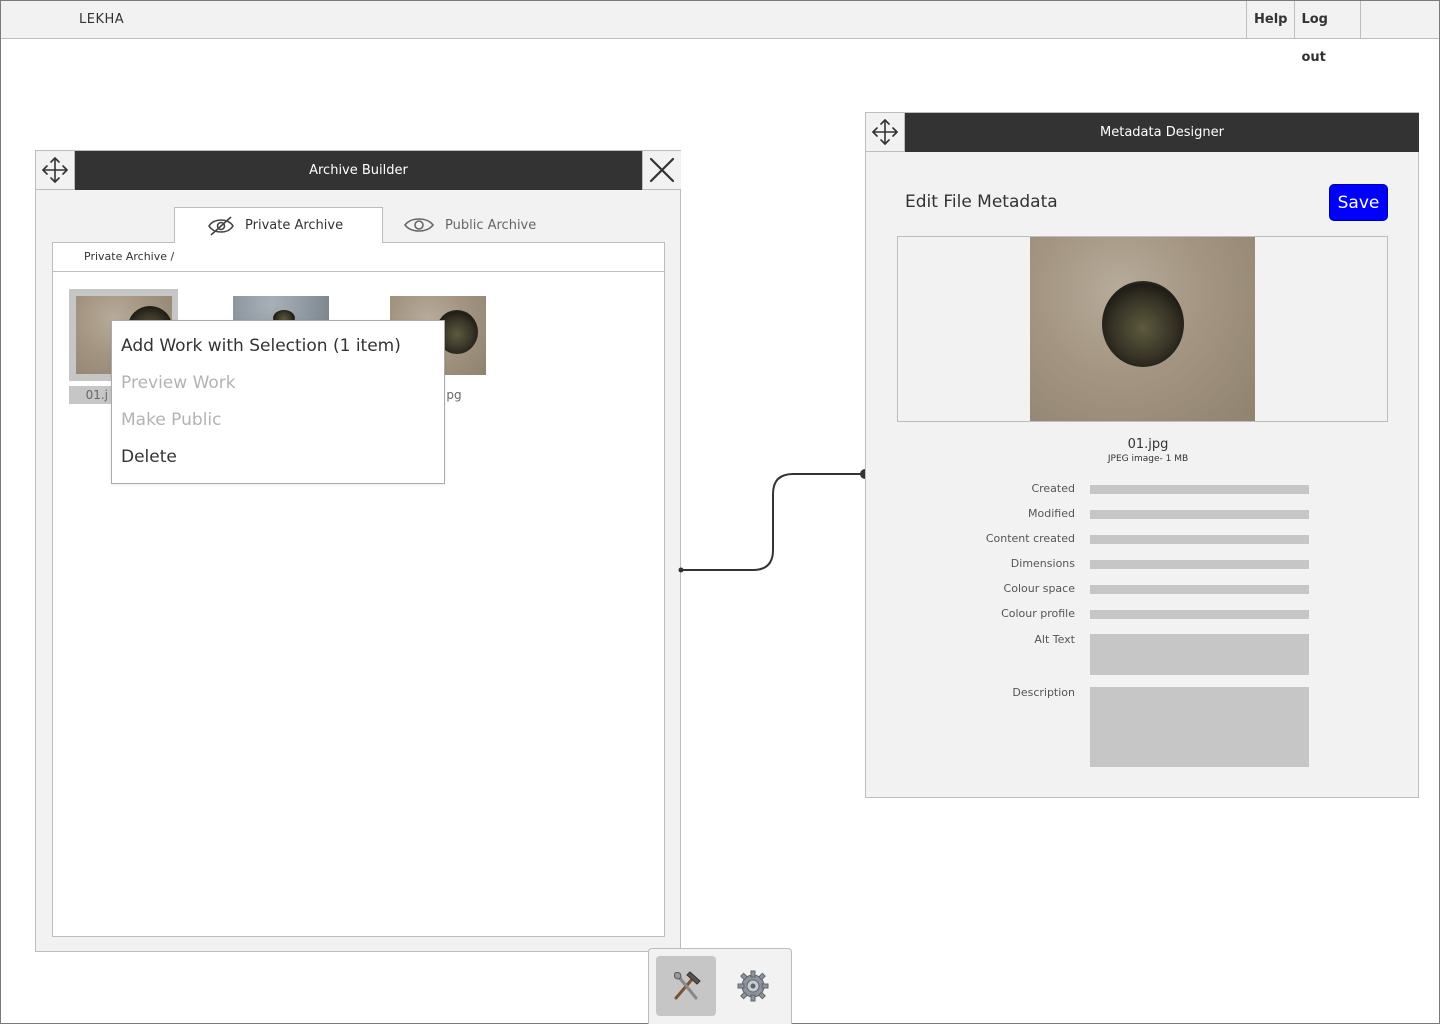 The image size is (1440, 1024). Describe the element at coordinates (1199, 727) in the screenshot. I see `description-field` at that location.